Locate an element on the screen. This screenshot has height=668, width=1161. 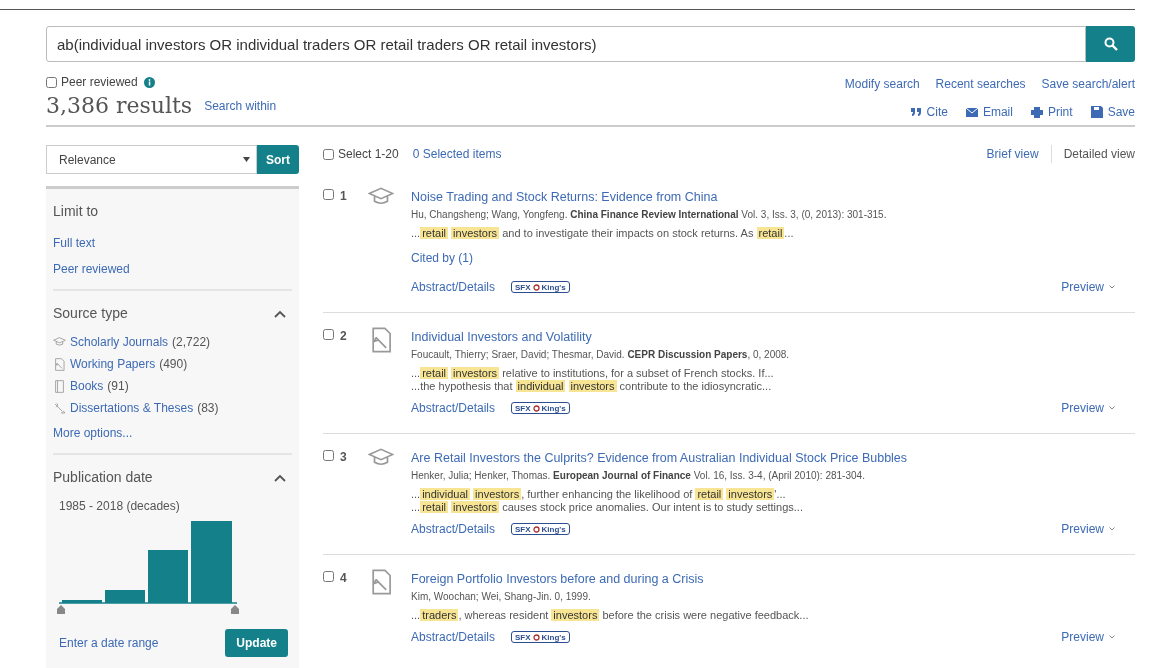
source-count: (83) is located at coordinates (208, 408).